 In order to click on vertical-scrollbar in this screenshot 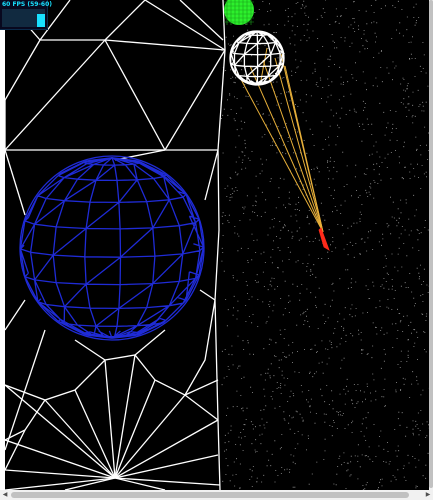, I will do `click(431, 245)`.